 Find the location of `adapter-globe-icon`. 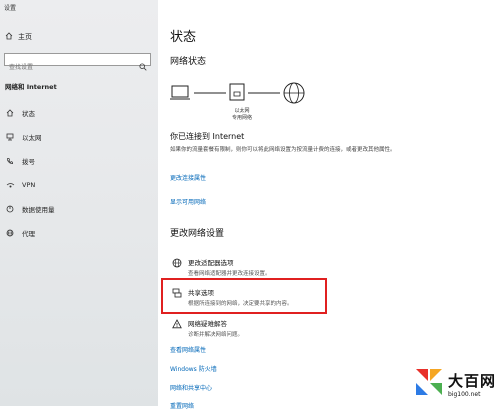

adapter-globe-icon is located at coordinates (177, 267).